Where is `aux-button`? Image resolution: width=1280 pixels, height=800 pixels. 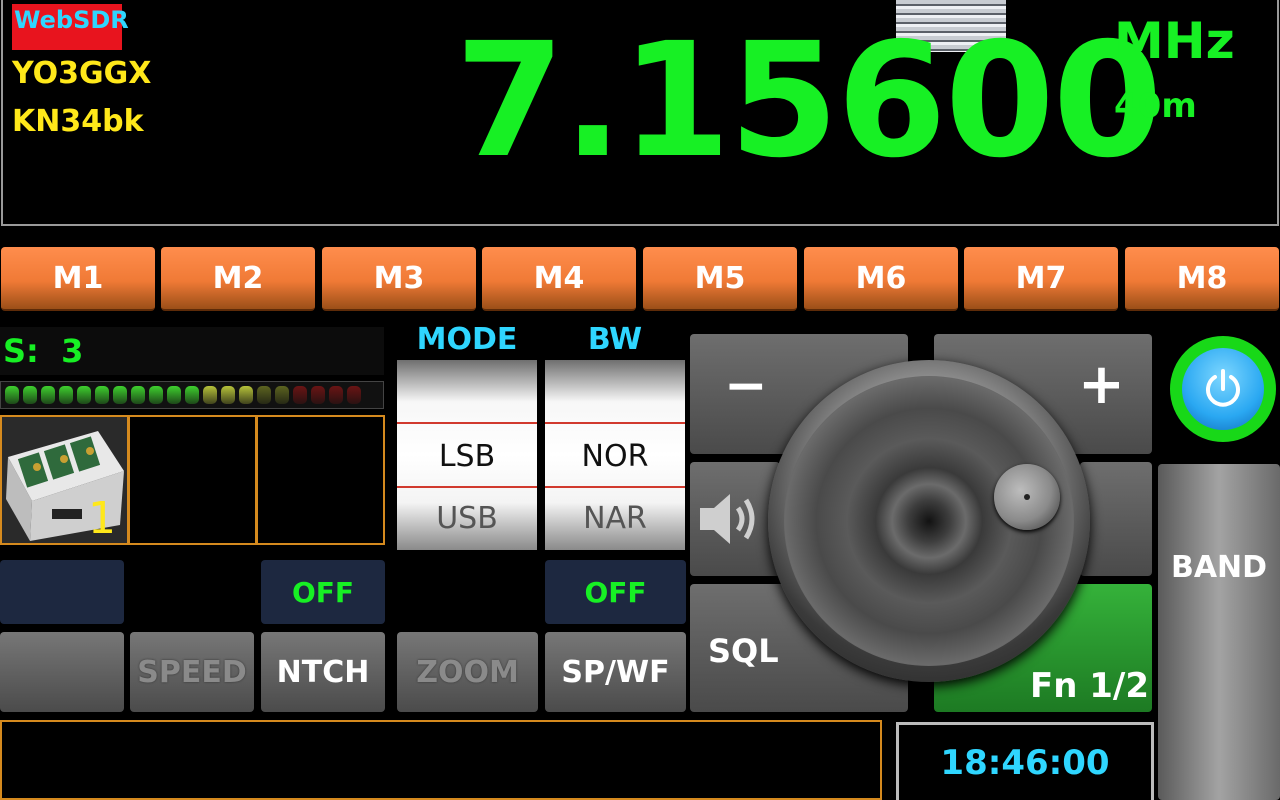 aux-button is located at coordinates (1116, 519).